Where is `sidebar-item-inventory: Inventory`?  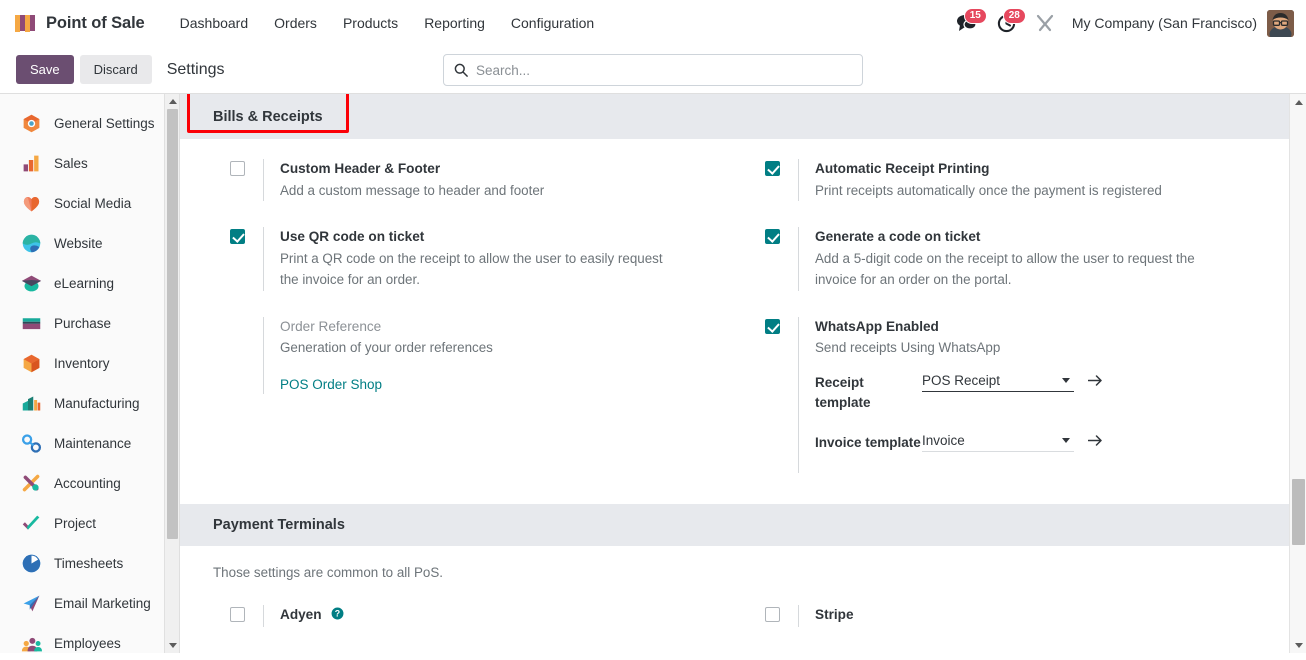 sidebar-item-inventory: Inventory is located at coordinates (89, 363).